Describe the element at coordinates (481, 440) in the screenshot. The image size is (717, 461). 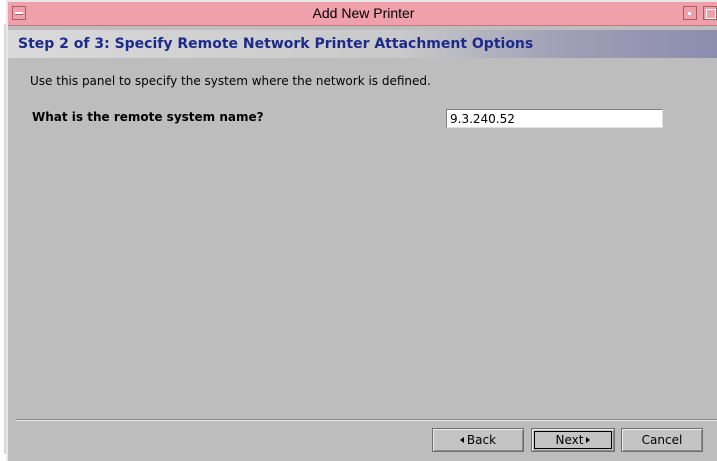
I see `back-button-label: Back` at that location.